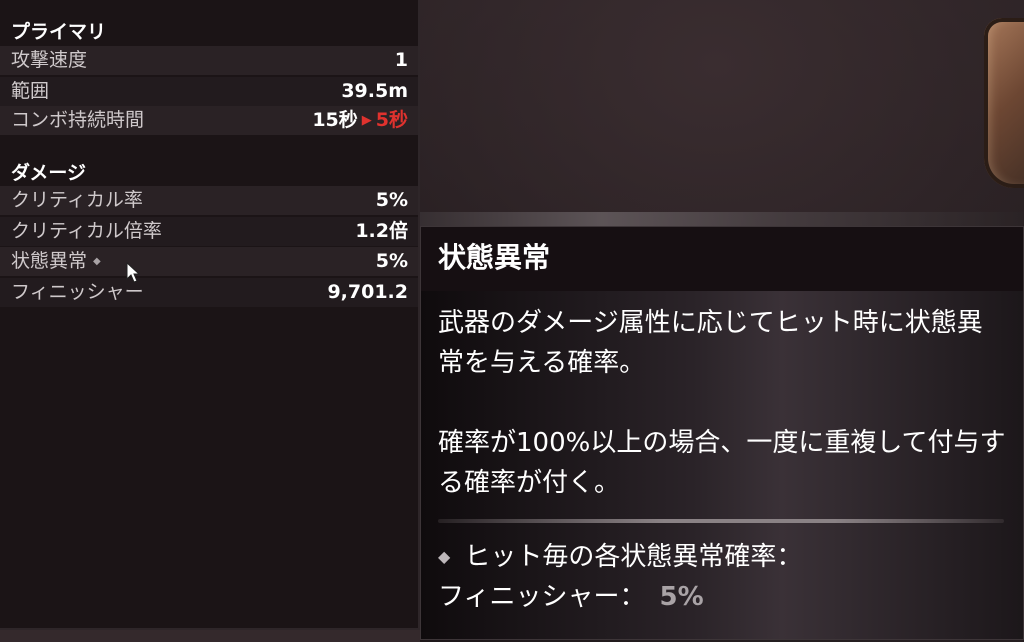  Describe the element at coordinates (366, 120) in the screenshot. I see `arrow-right-icon: ▶` at that location.